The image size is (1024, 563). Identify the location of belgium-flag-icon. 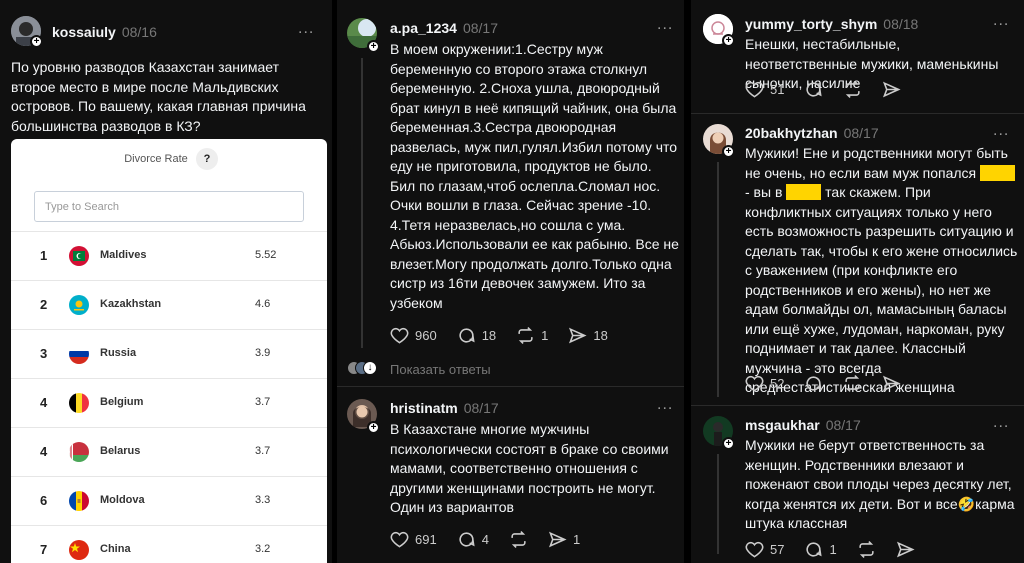
(79, 403).